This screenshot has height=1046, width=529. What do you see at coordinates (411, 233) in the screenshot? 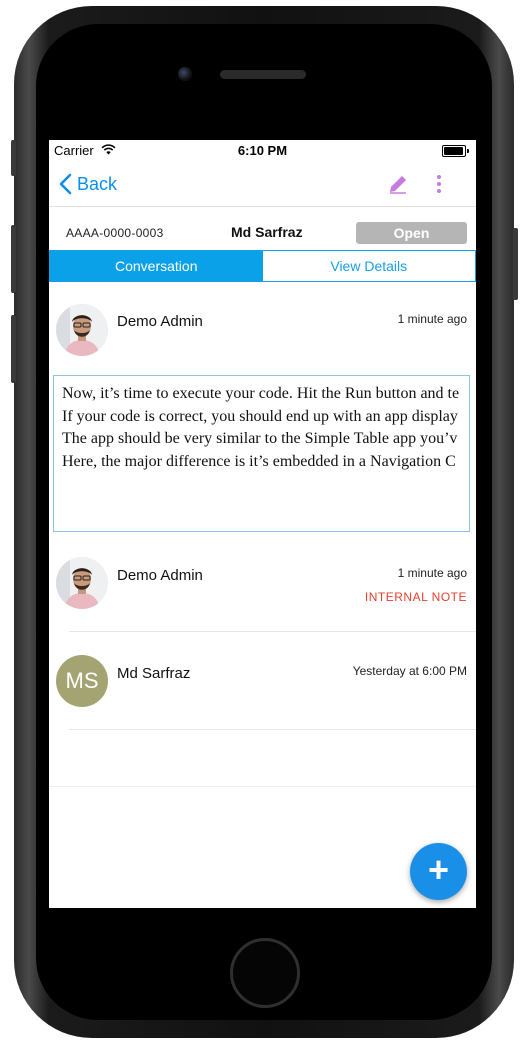
I see `status-badge: Open` at bounding box center [411, 233].